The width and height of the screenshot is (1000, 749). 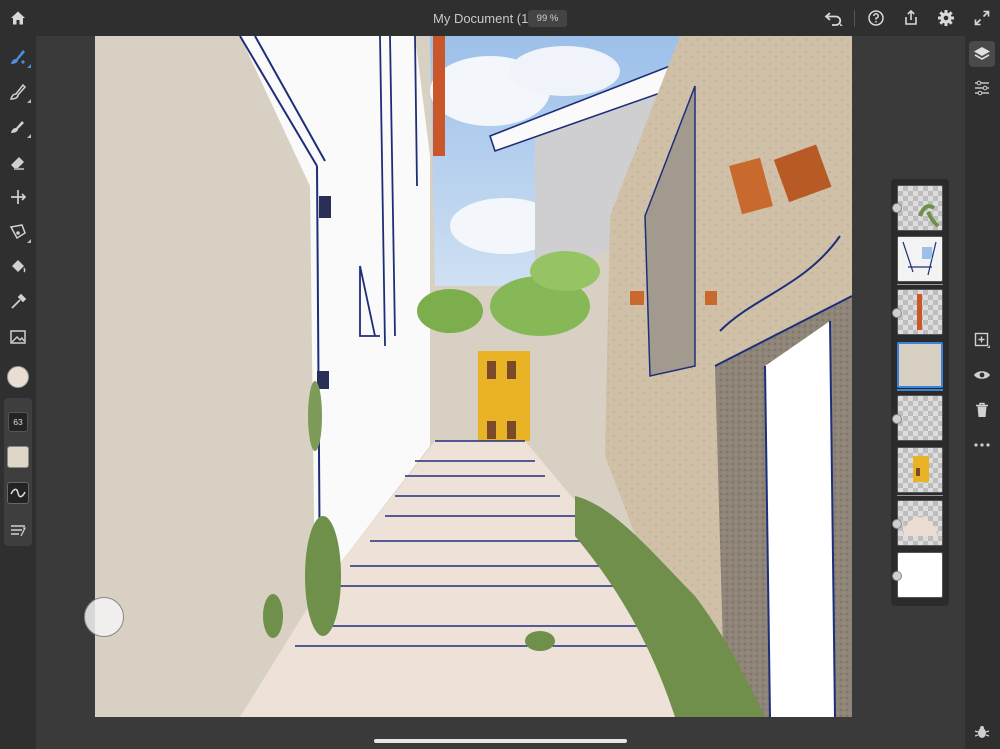 I want to click on brush-settings-icon, so click(x=18, y=530).